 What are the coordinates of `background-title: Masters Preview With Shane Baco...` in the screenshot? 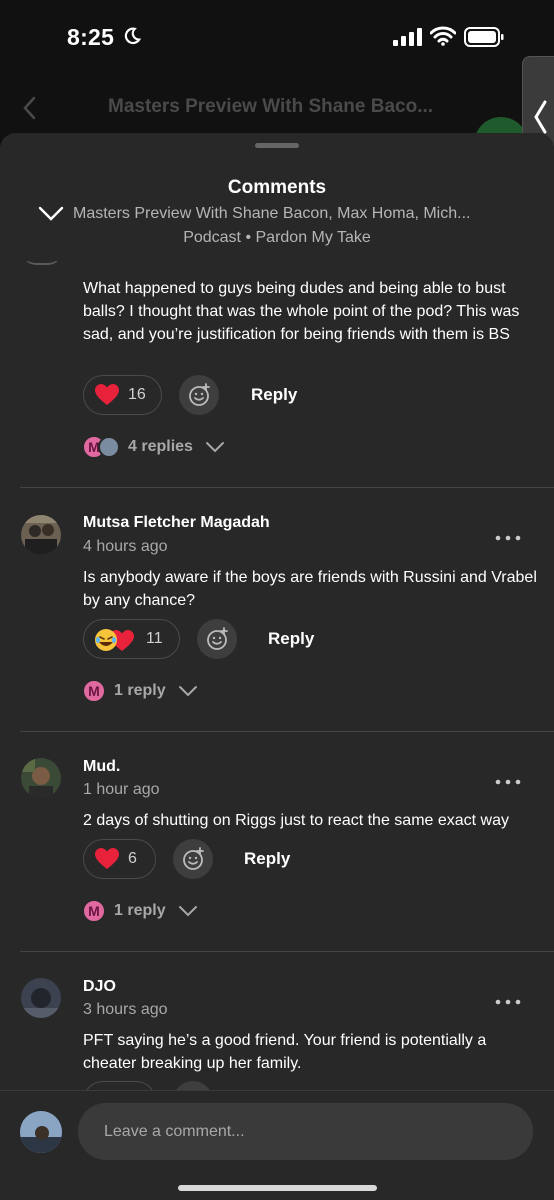 It's located at (271, 106).